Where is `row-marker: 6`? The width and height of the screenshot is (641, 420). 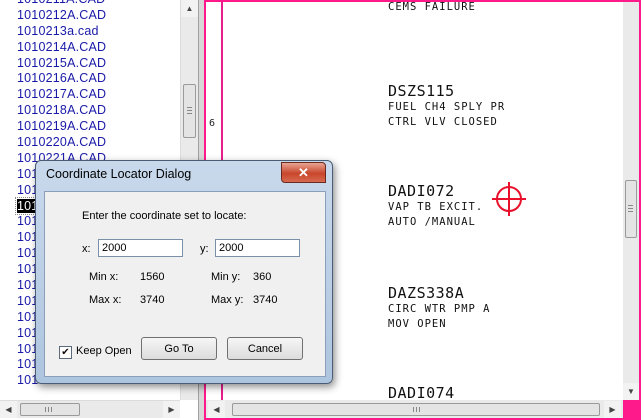
row-marker: 6 is located at coordinates (212, 123).